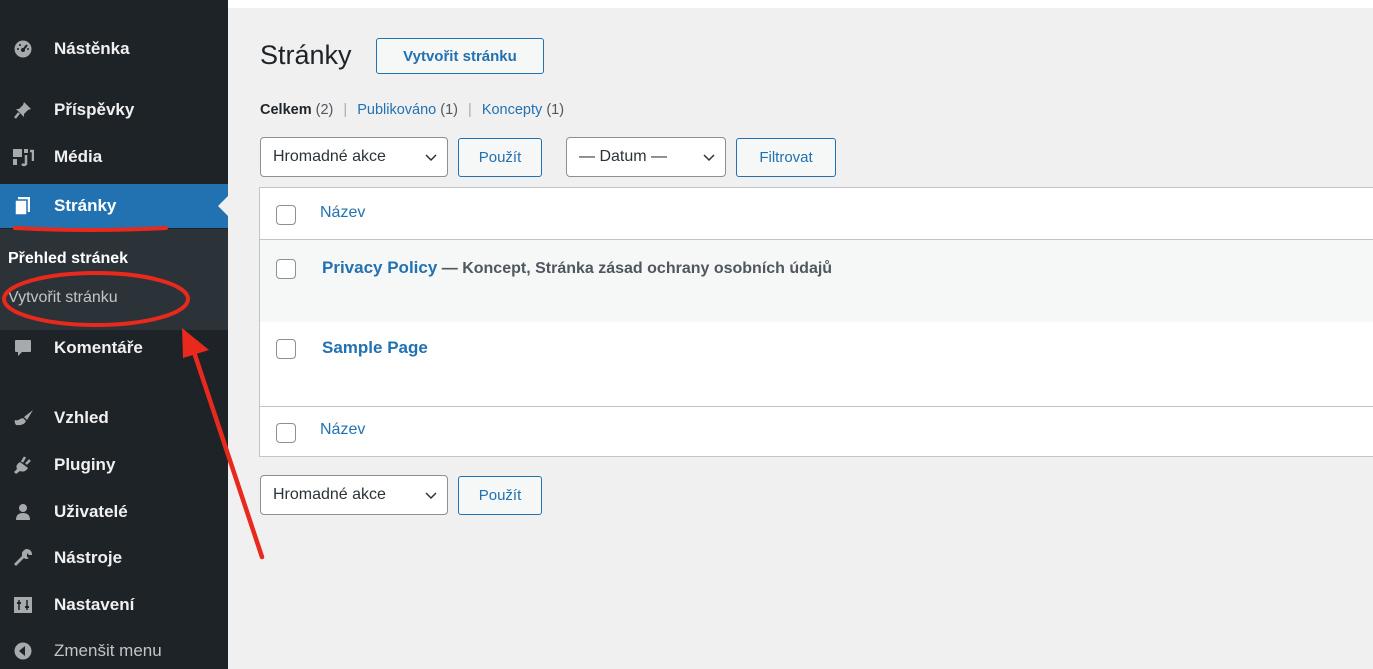 This screenshot has height=669, width=1373. What do you see at coordinates (114, 279) in the screenshot?
I see `pages-submenu: Přehled stránek Vytvořit stránku` at bounding box center [114, 279].